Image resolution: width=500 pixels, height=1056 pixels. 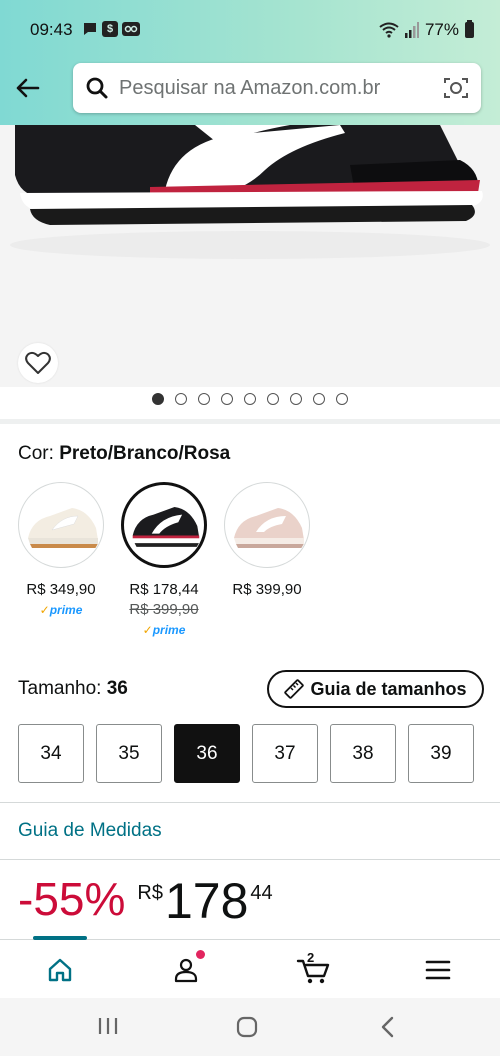 I want to click on color-list-price-black: R$ 399,90, so click(x=164, y=609).